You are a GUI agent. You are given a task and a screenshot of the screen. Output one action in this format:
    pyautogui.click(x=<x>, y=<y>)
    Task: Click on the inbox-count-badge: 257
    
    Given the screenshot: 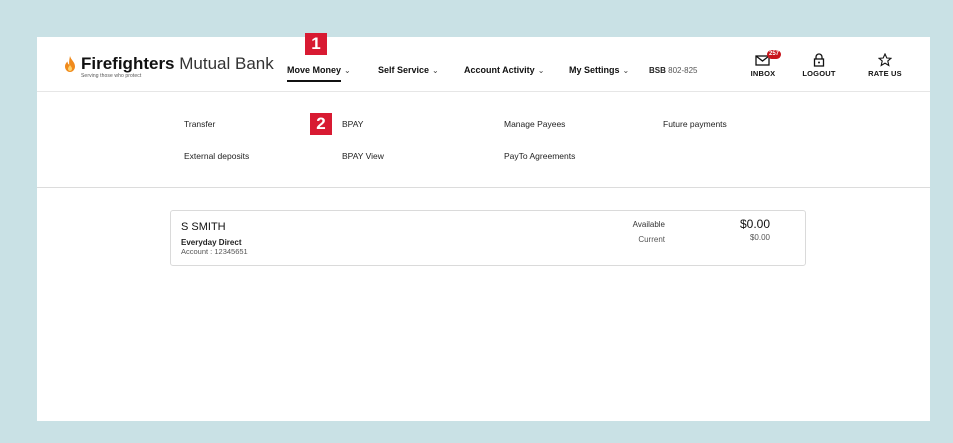 What is the action you would take?
    pyautogui.click(x=774, y=54)
    